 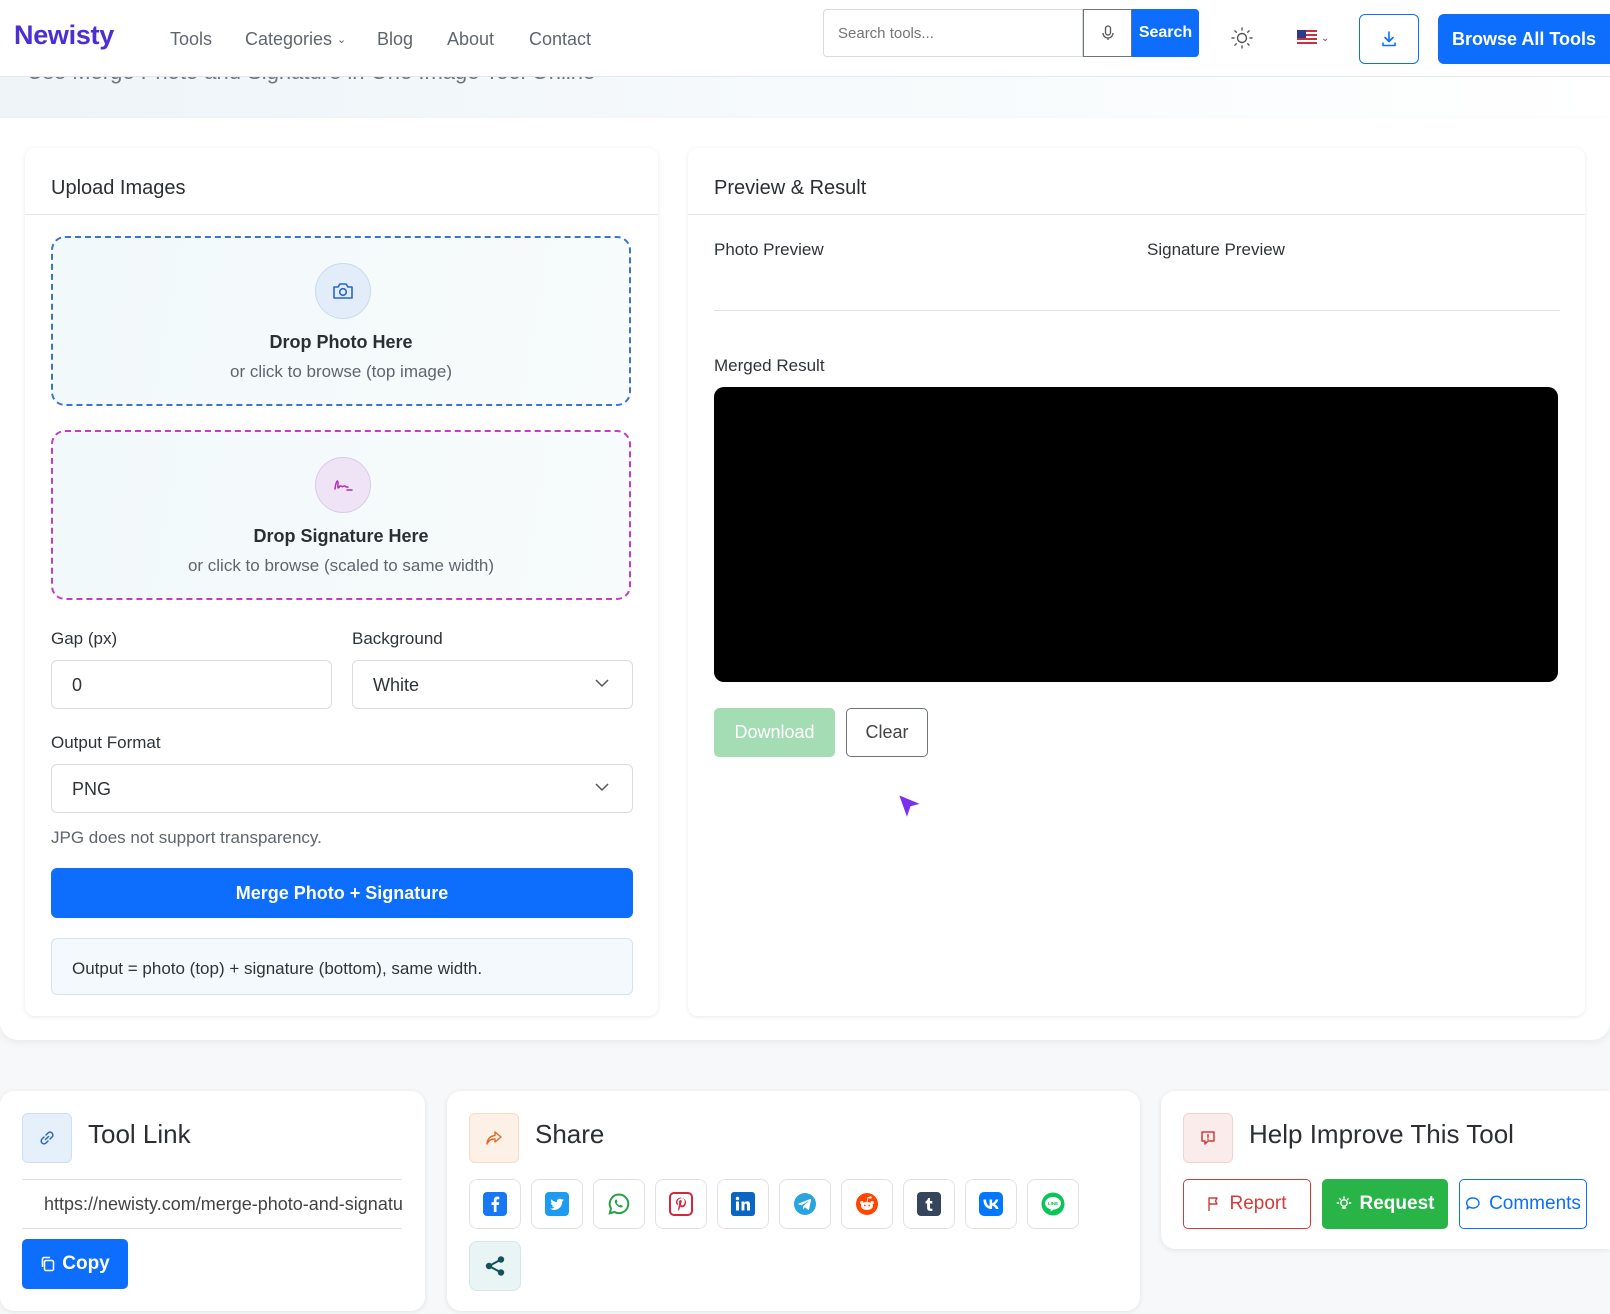 I want to click on tumblr-icon, so click(x=929, y=1204).